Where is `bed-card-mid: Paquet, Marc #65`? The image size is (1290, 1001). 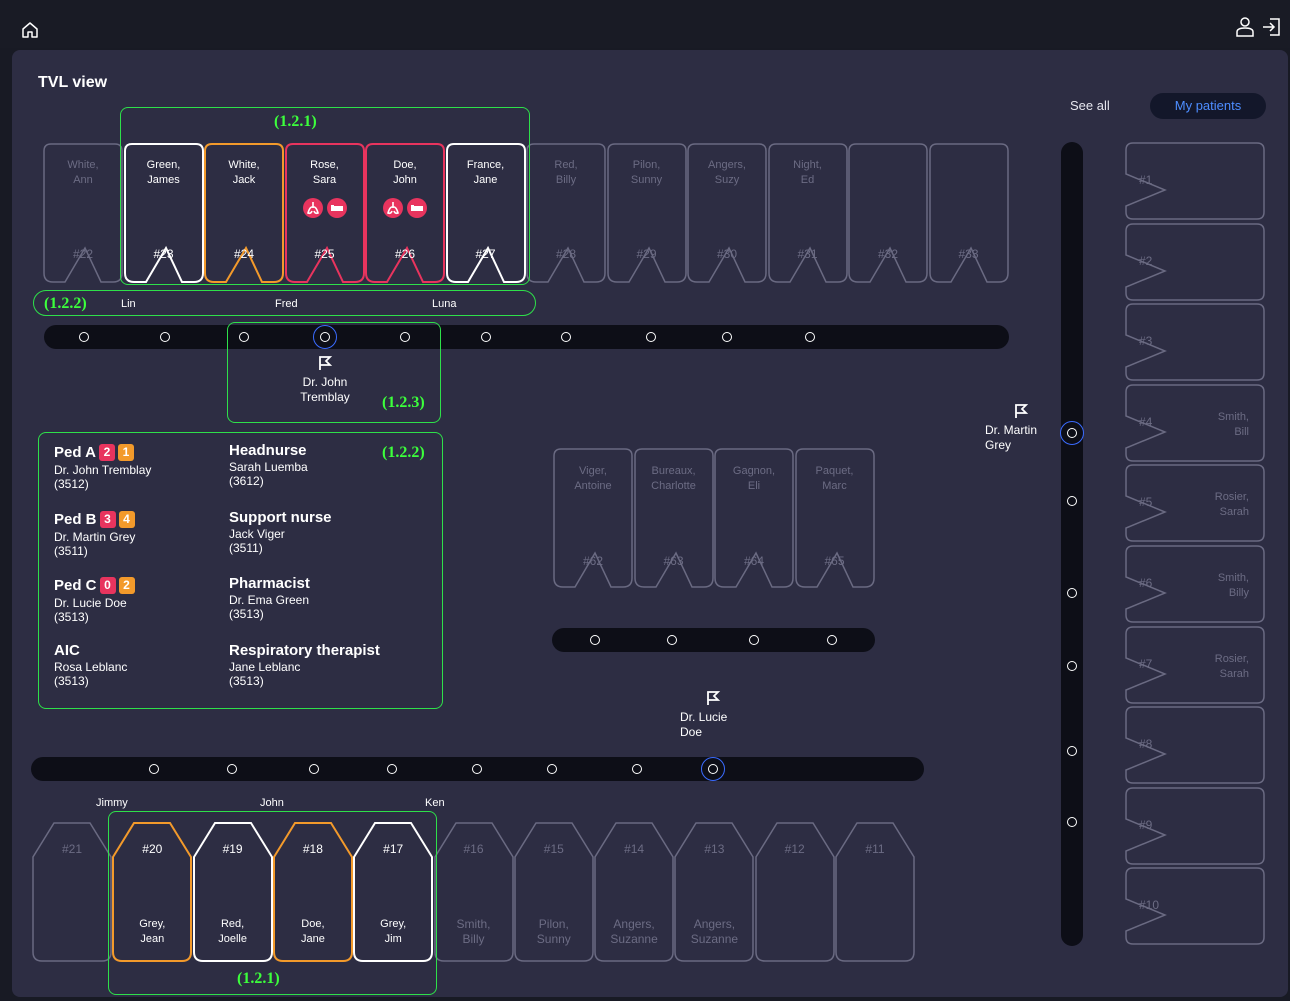 bed-card-mid: Paquet, Marc #65 is located at coordinates (834, 518).